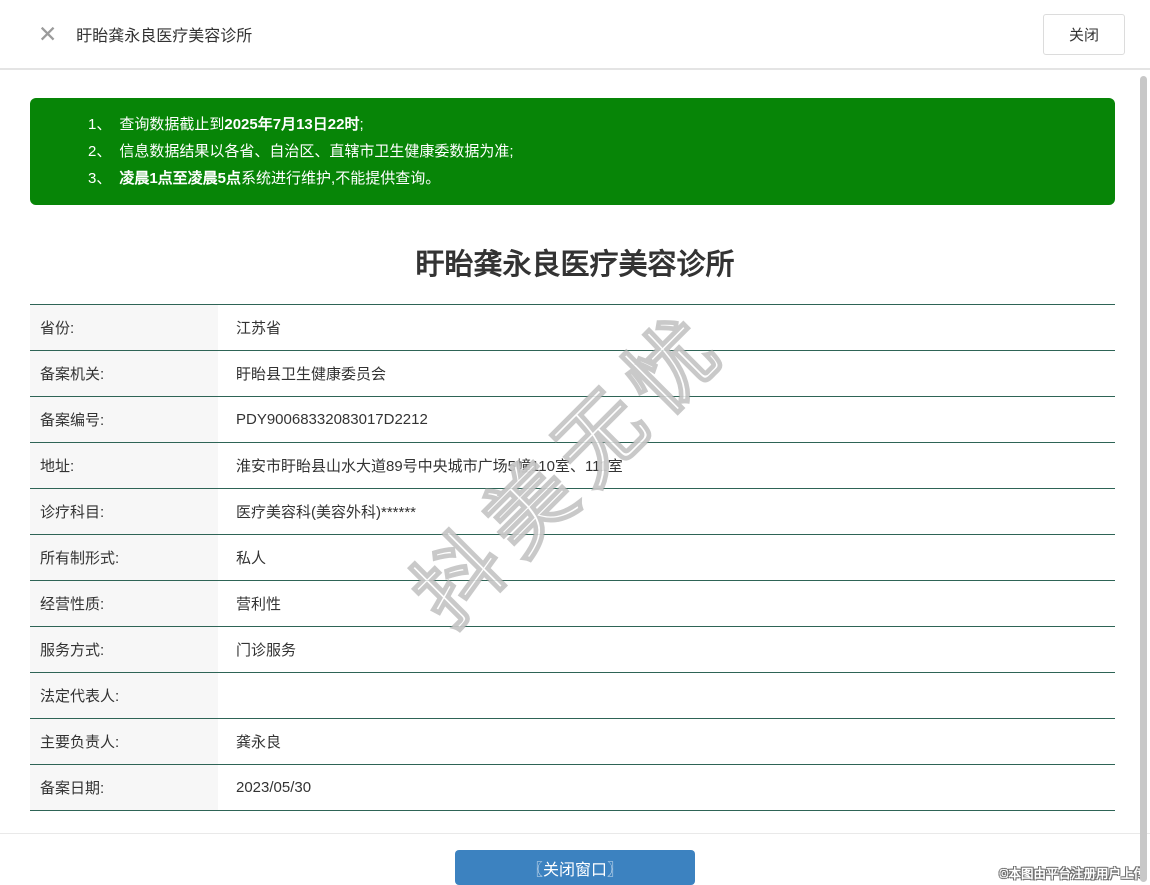 Image resolution: width=1150 pixels, height=885 pixels. Describe the element at coordinates (164, 36) in the screenshot. I see `window-title: 盱眙龚永良医疗美容诊所` at that location.